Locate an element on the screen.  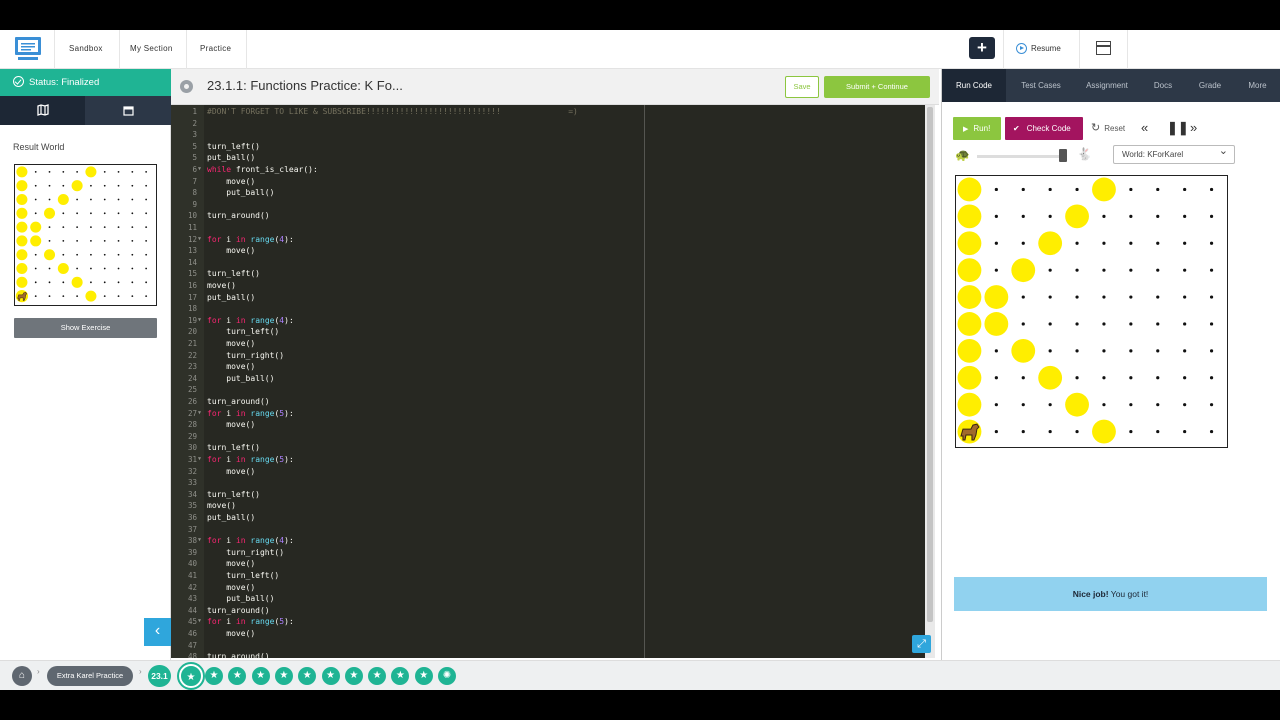
tab-grade: Grade is located at coordinates (1210, 85).